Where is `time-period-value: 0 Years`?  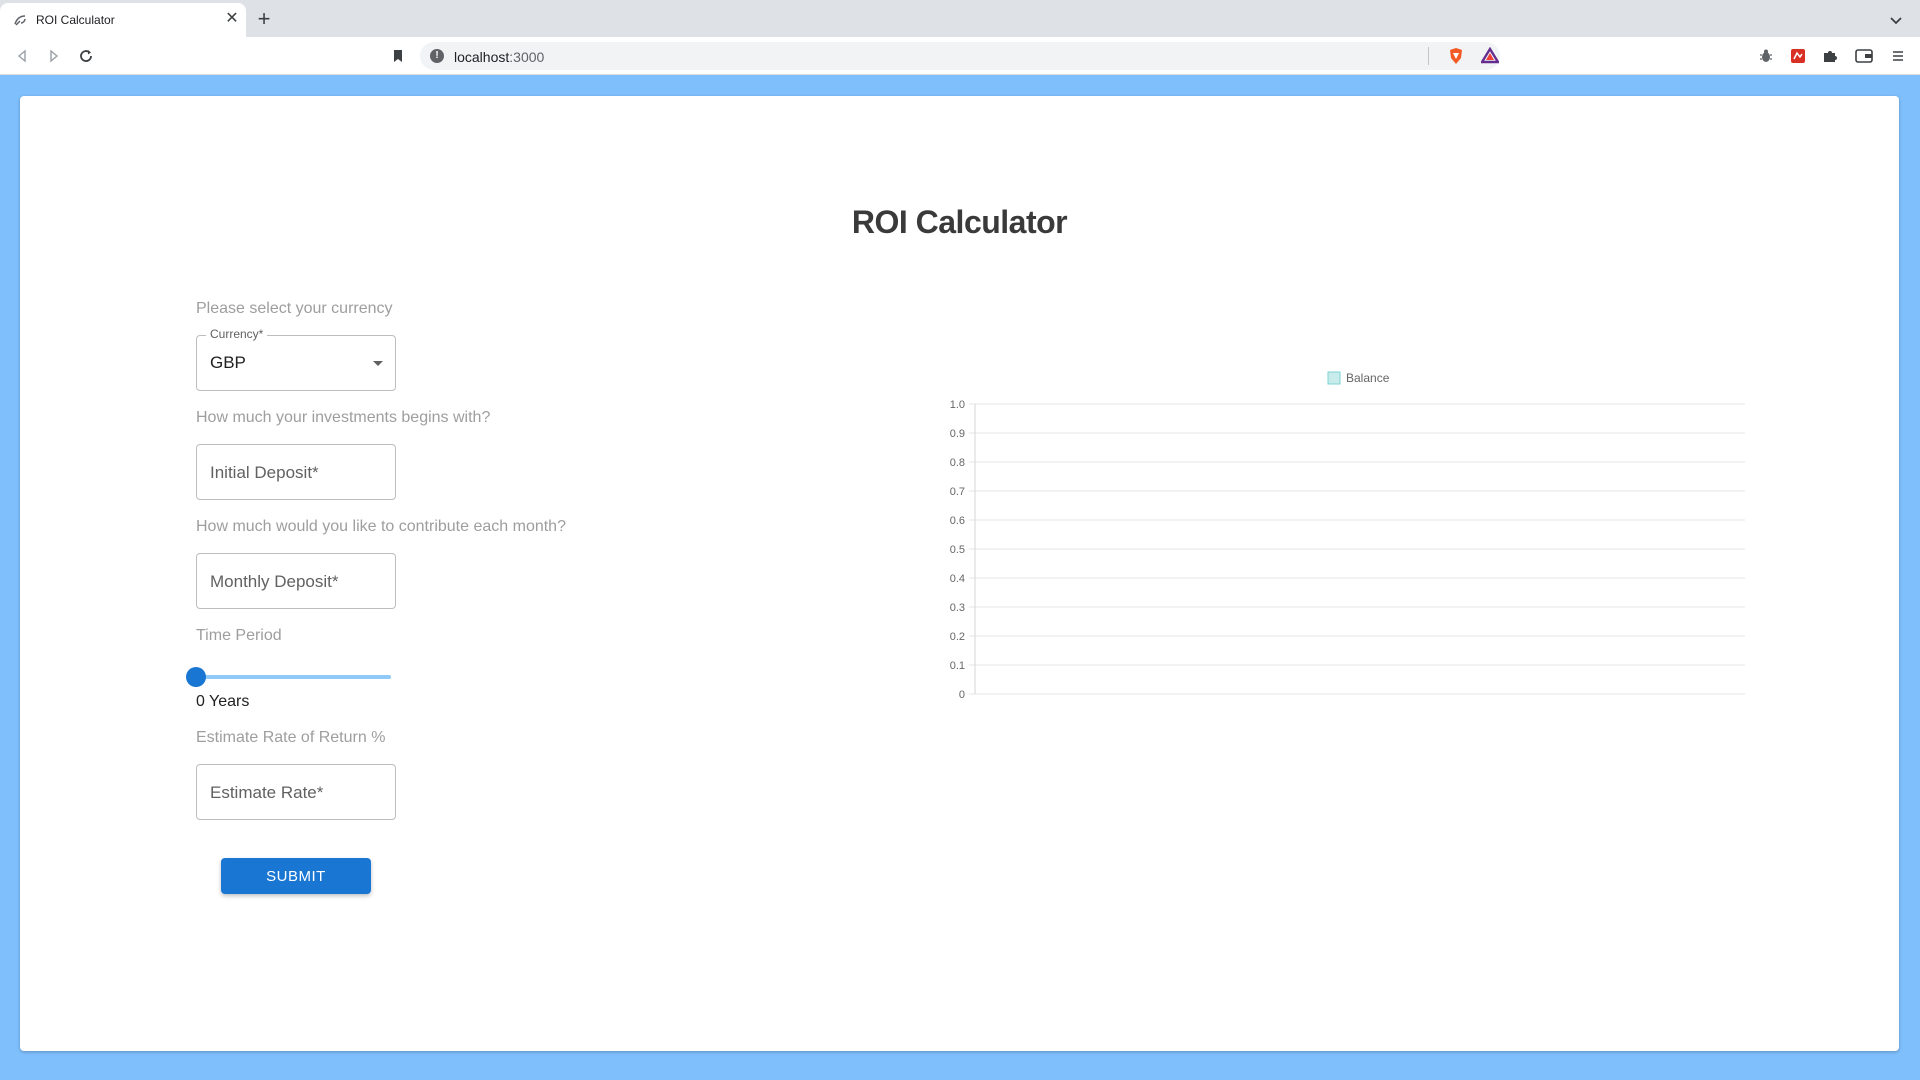
time-period-value: 0 Years is located at coordinates (223, 701).